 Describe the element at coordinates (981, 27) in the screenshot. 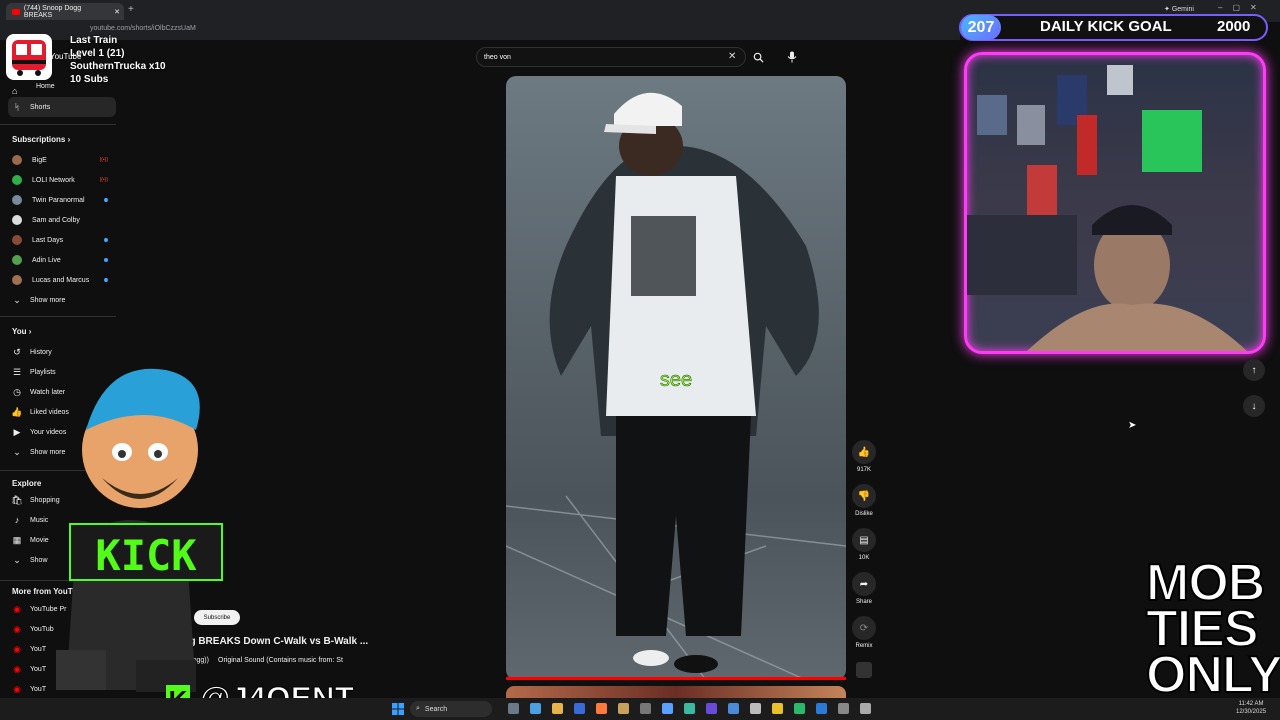

I see `goal-current: 207` at that location.